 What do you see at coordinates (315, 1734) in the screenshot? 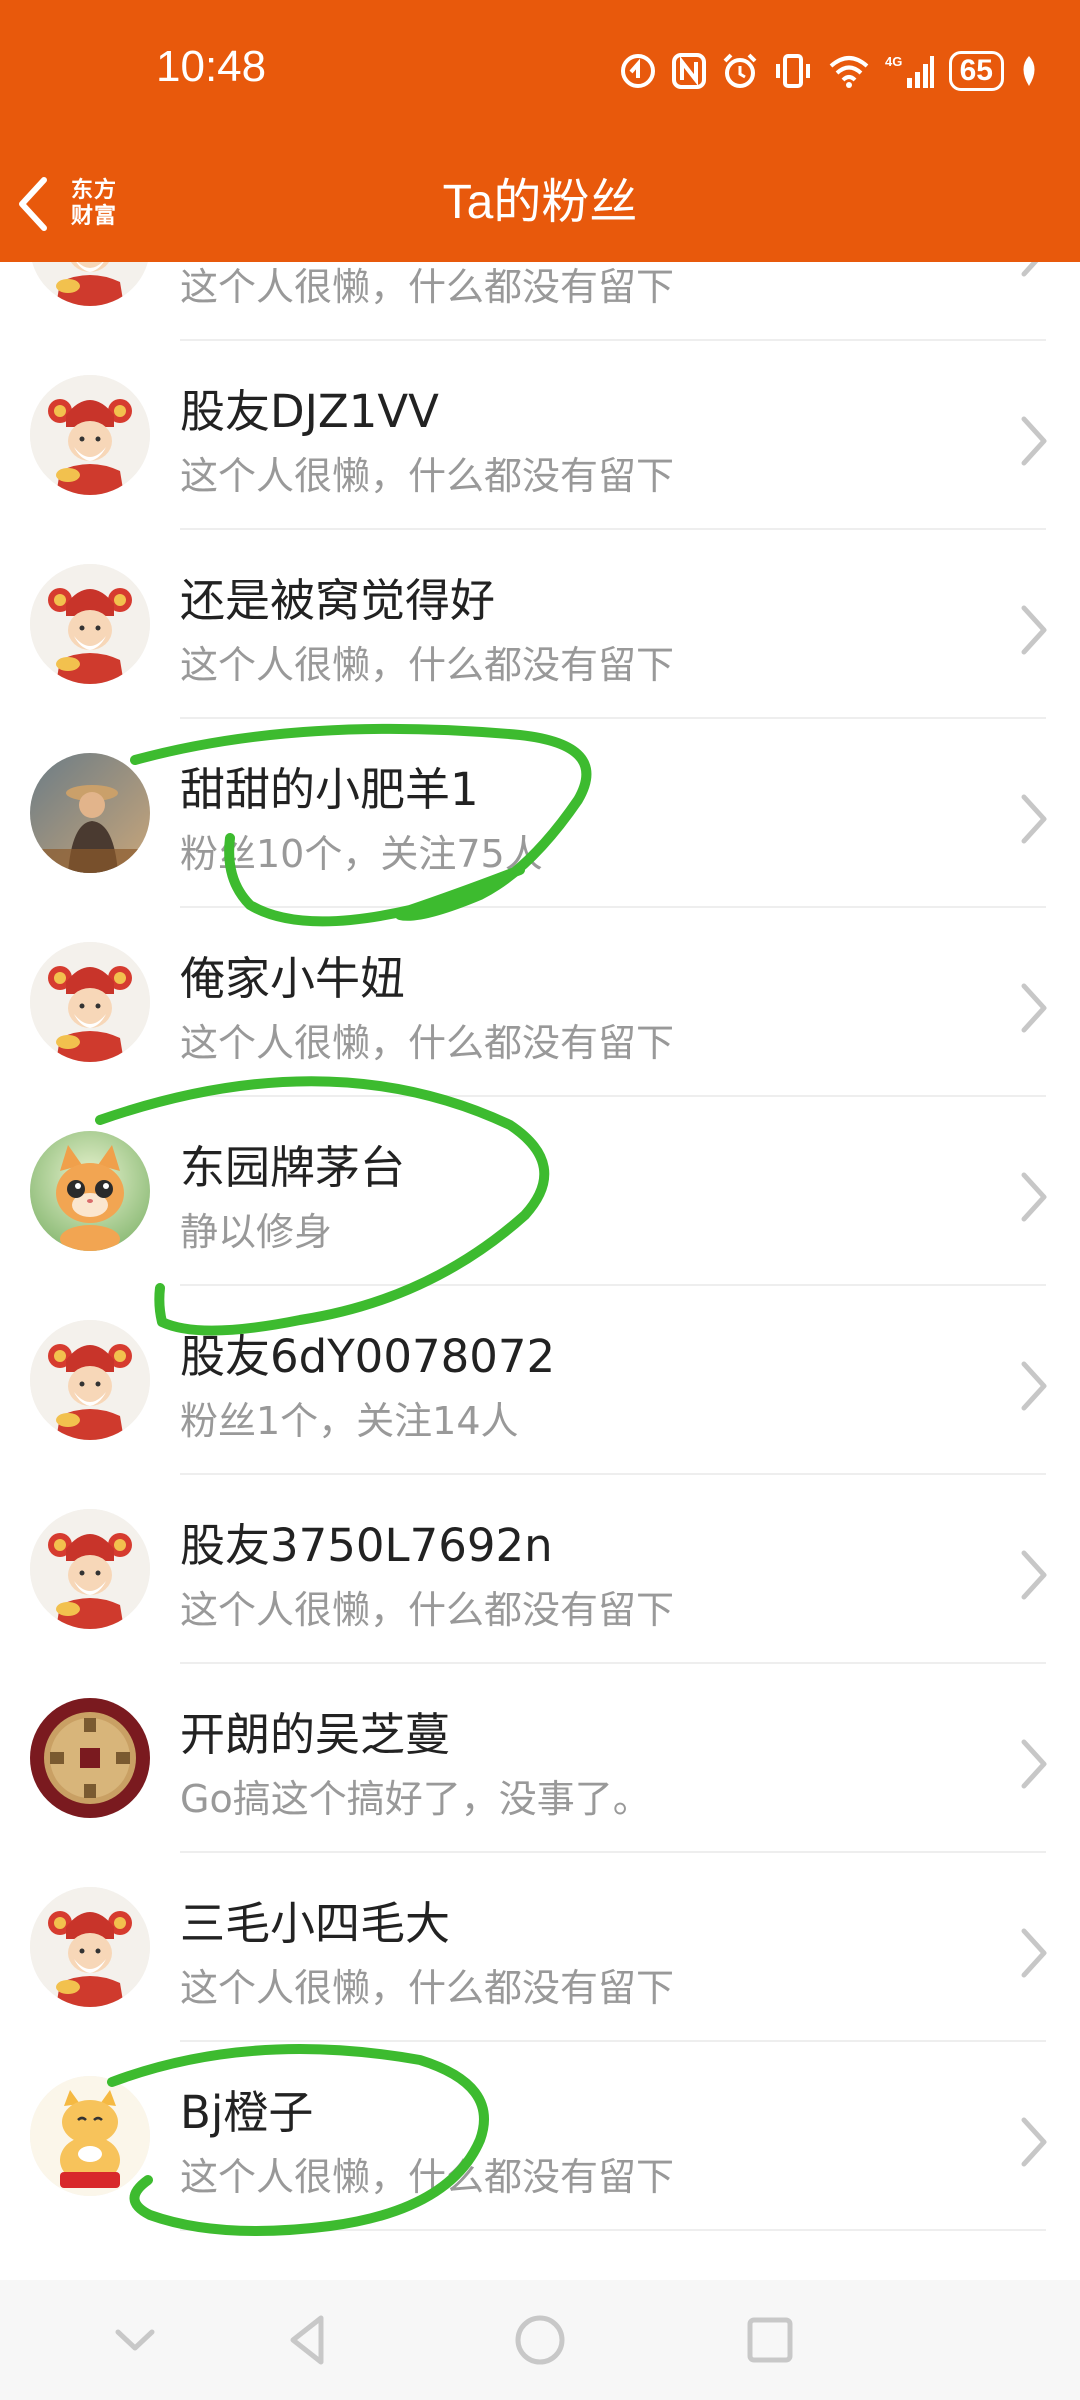
I see `fan-name: 开朗的吴芝蔓` at bounding box center [315, 1734].